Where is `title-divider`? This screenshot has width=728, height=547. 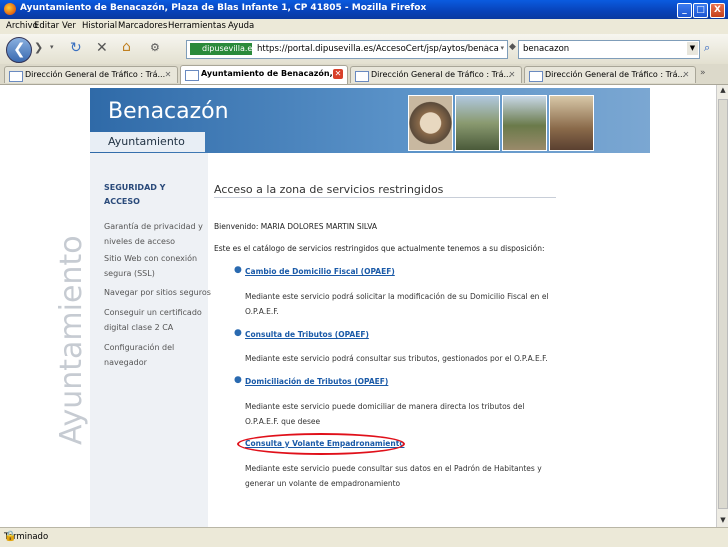
title-divider is located at coordinates (385, 197).